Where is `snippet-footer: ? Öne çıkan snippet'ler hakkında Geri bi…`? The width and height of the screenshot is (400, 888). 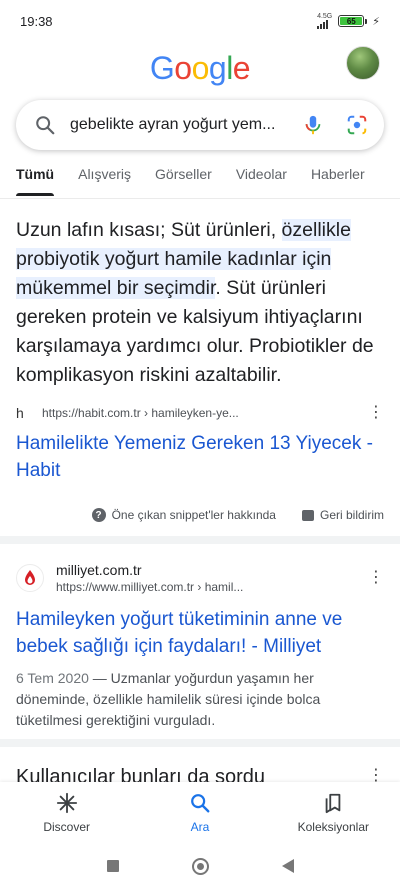
snippet-footer: ? Öne çıkan snippet'ler hakkında Geri bi… is located at coordinates (200, 515).